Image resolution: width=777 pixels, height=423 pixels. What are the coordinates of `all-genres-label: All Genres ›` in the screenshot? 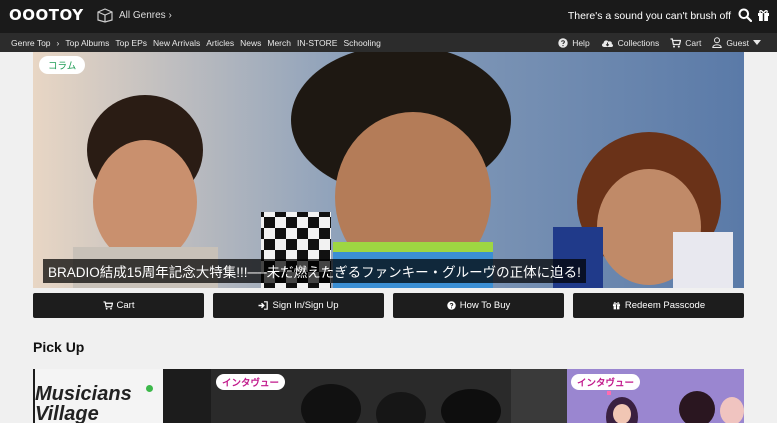 It's located at (145, 15).